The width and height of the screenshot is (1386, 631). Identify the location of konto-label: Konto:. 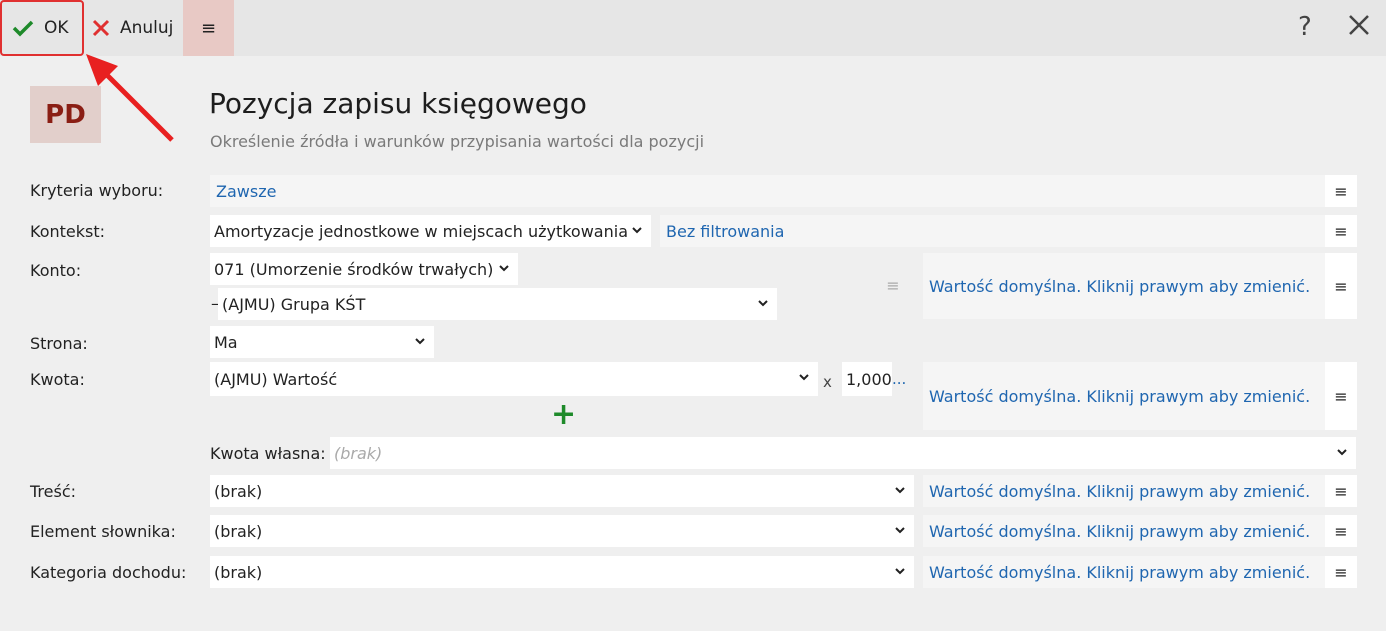
(56, 270).